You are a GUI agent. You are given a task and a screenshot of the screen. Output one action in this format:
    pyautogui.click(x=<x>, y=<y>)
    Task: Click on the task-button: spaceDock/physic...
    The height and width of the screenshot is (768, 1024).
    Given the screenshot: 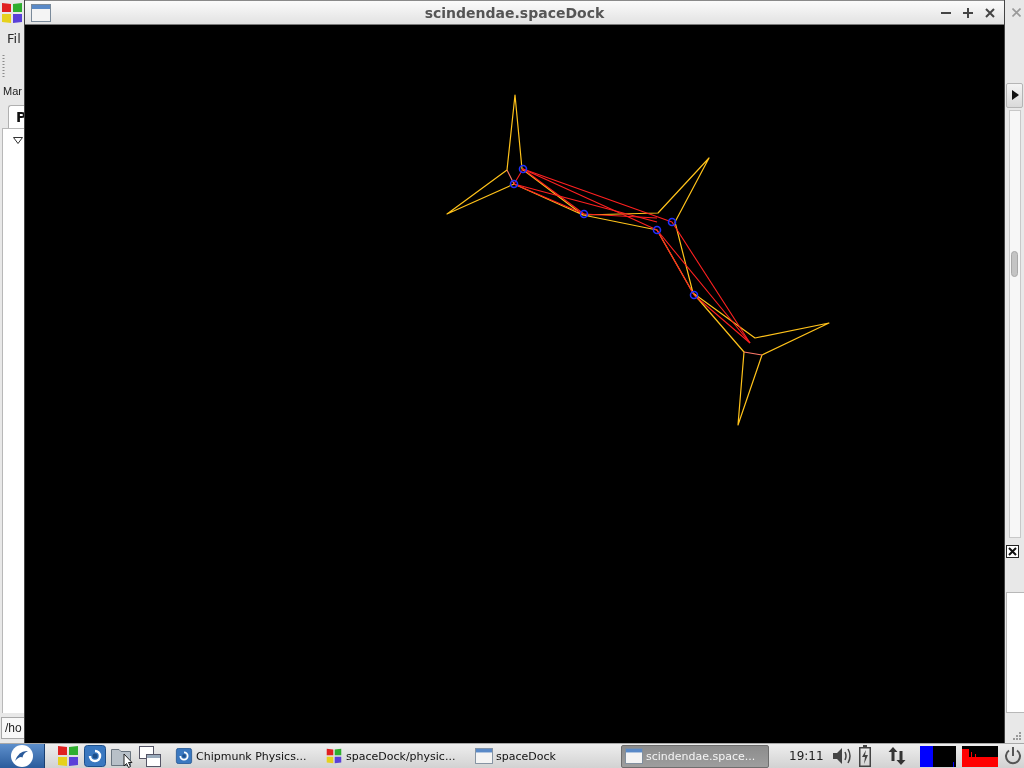 What is the action you would take?
    pyautogui.click(x=395, y=756)
    